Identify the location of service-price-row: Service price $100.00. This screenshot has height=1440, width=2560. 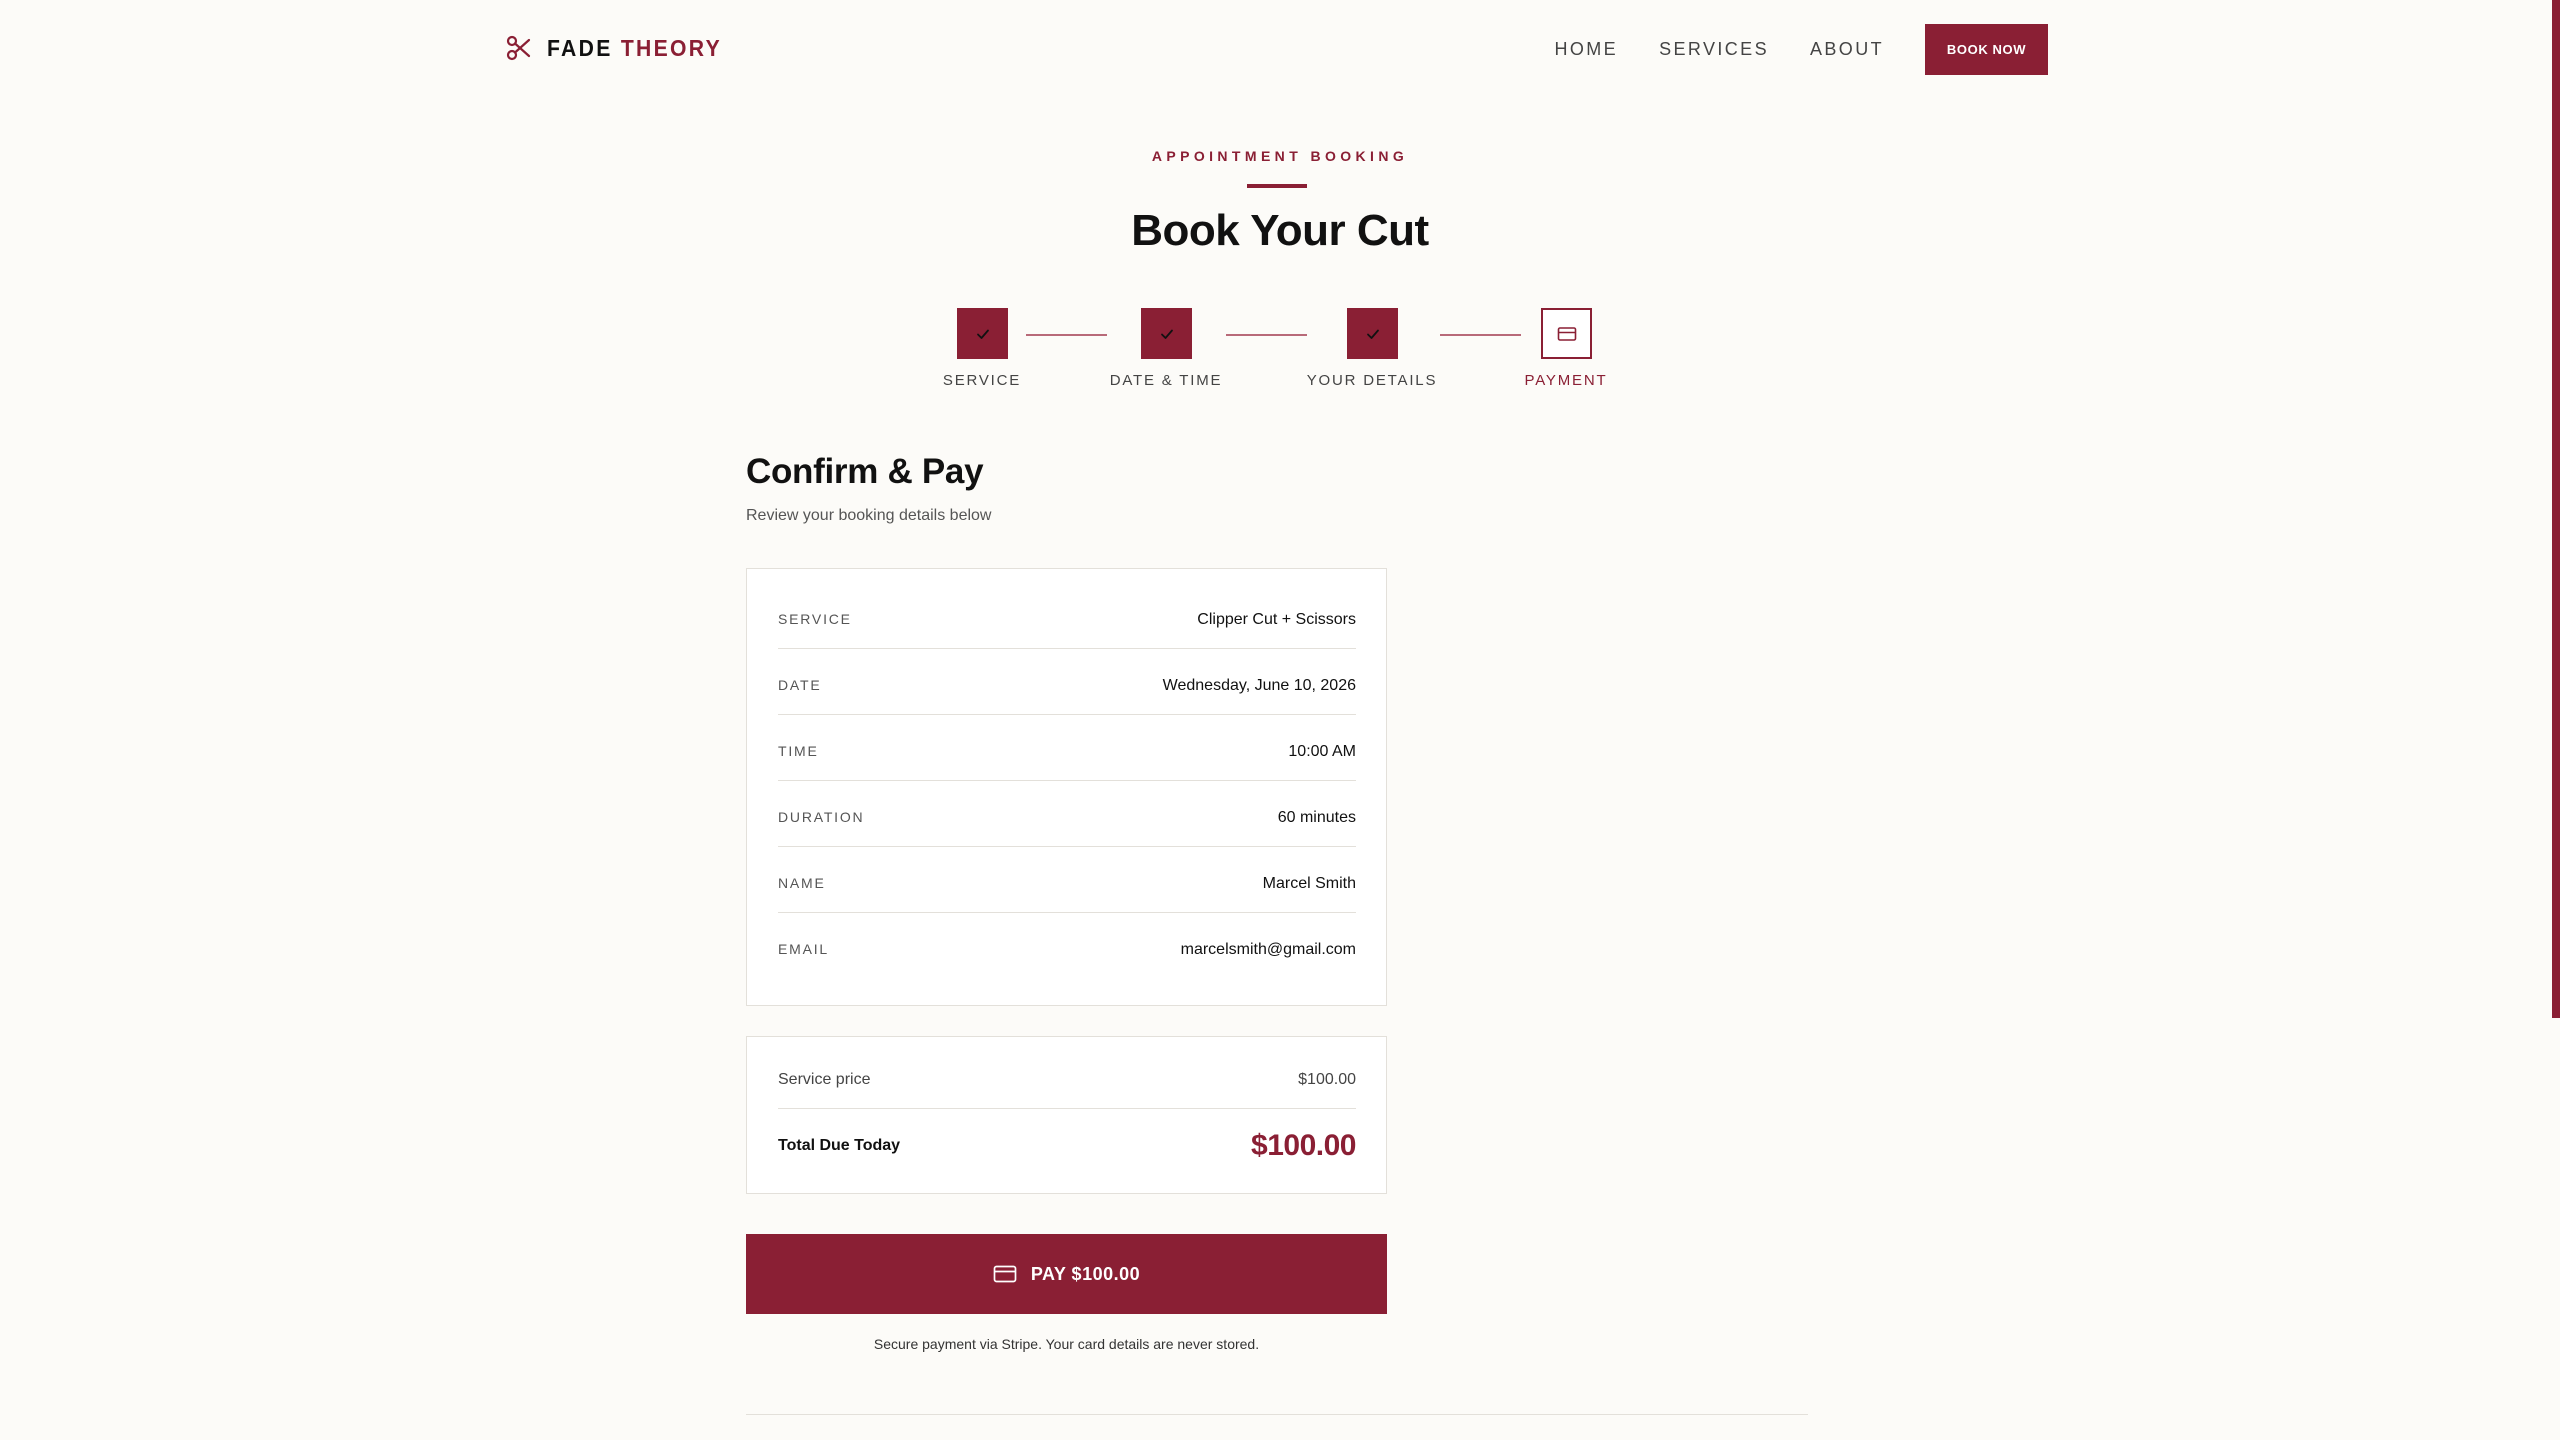
(1067, 1073).